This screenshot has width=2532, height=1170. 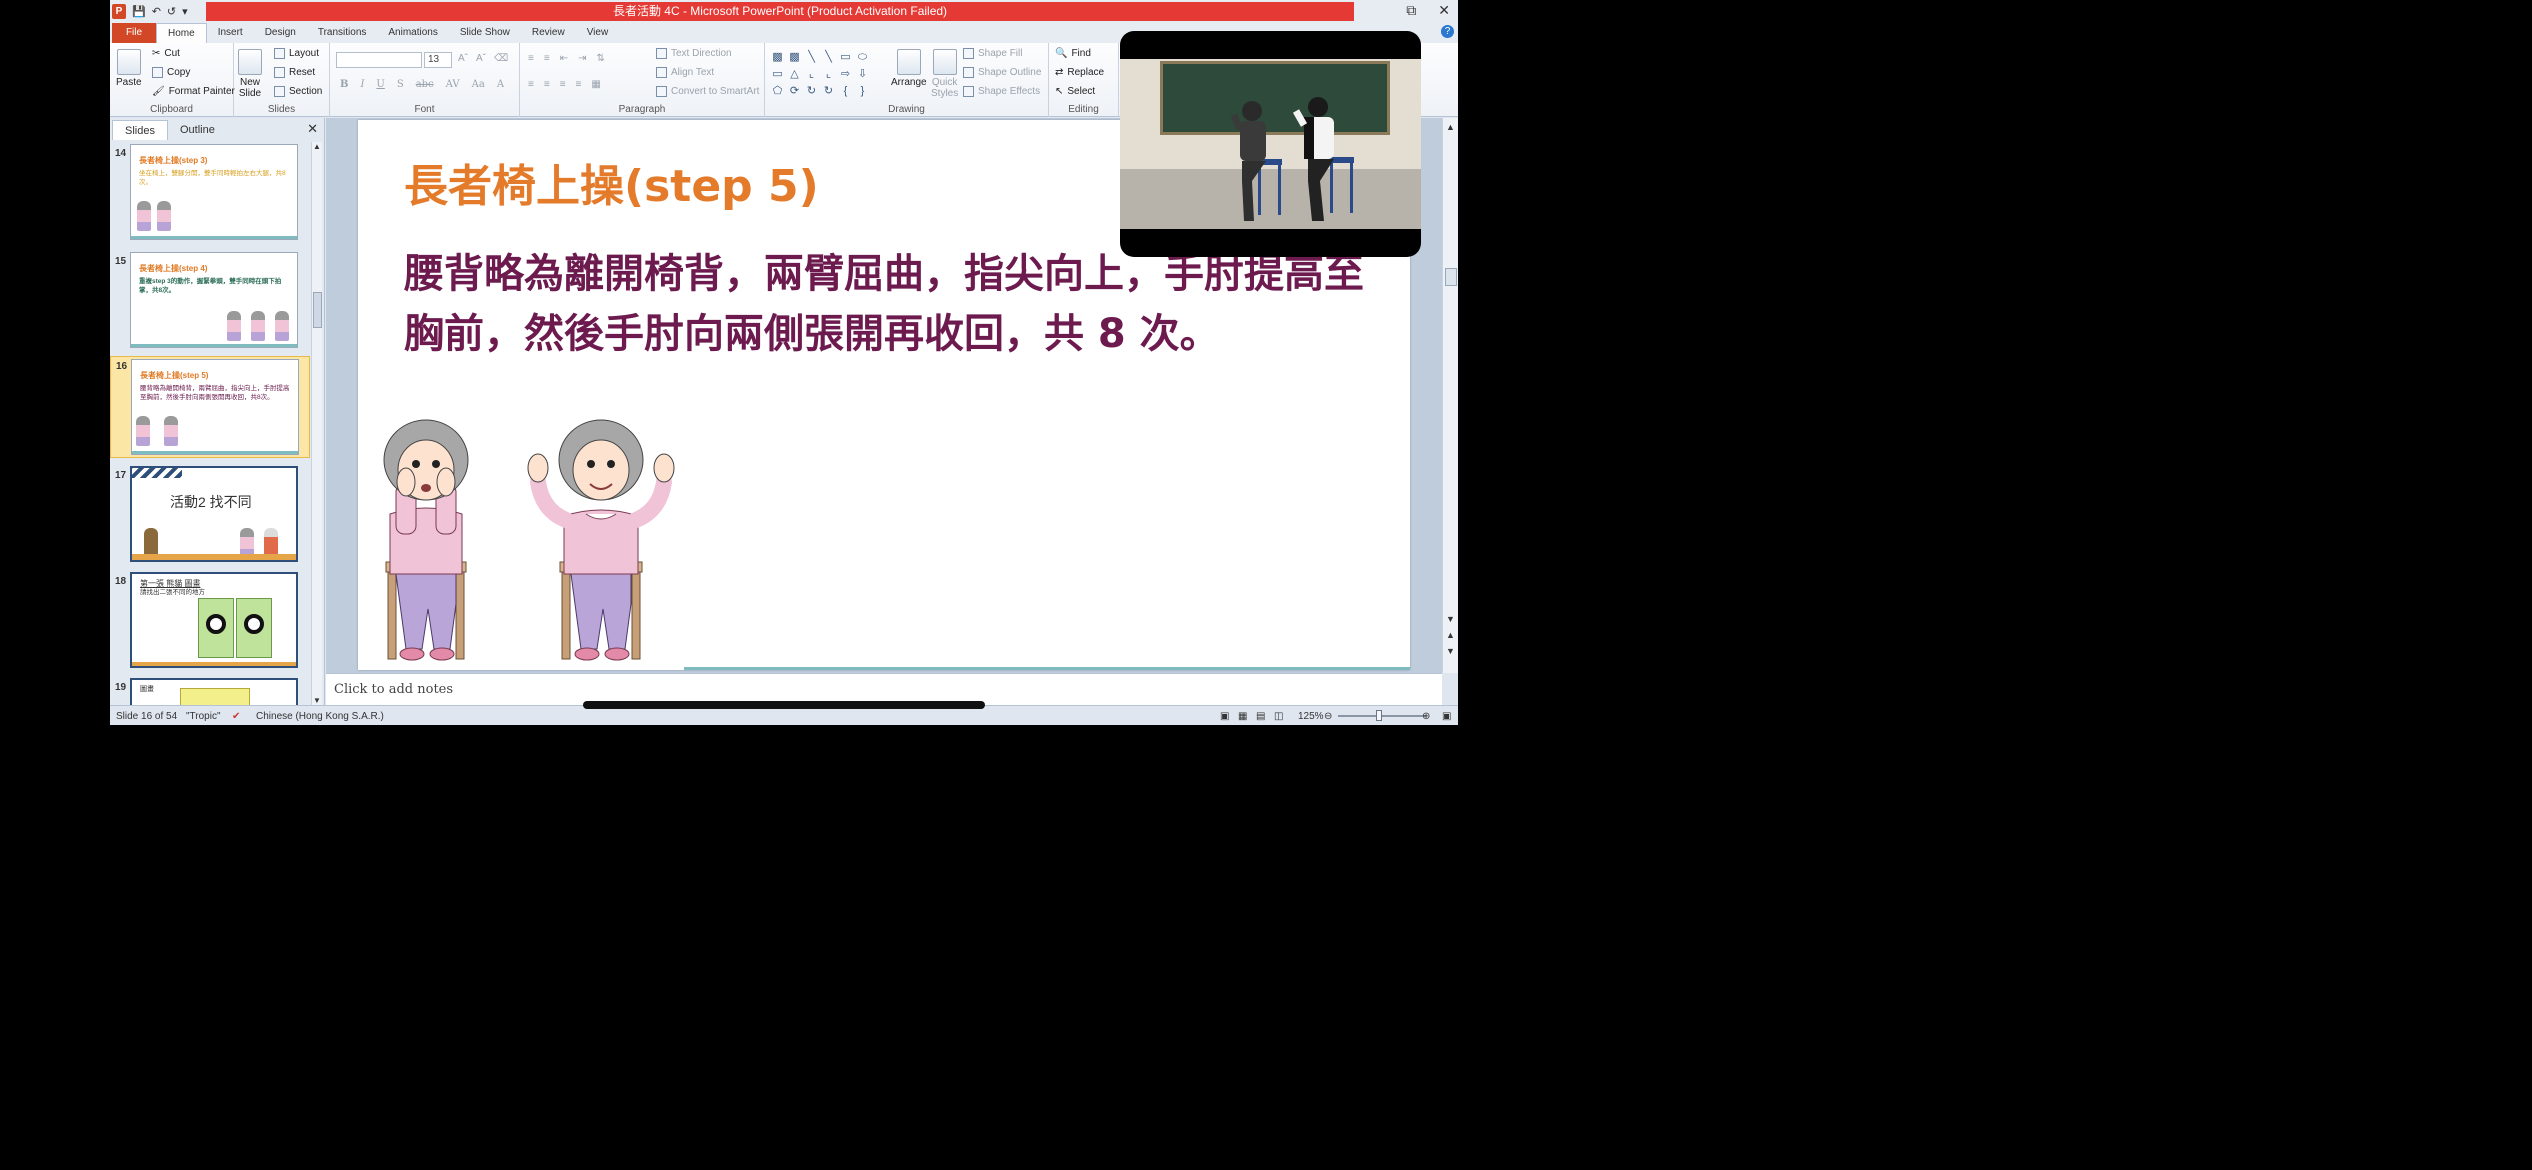 I want to click on arrange-button: Arrange, so click(x=909, y=68).